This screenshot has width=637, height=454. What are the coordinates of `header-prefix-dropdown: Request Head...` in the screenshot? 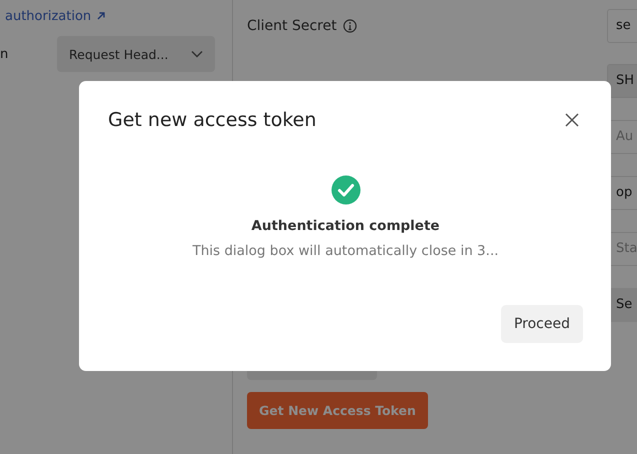 It's located at (136, 54).